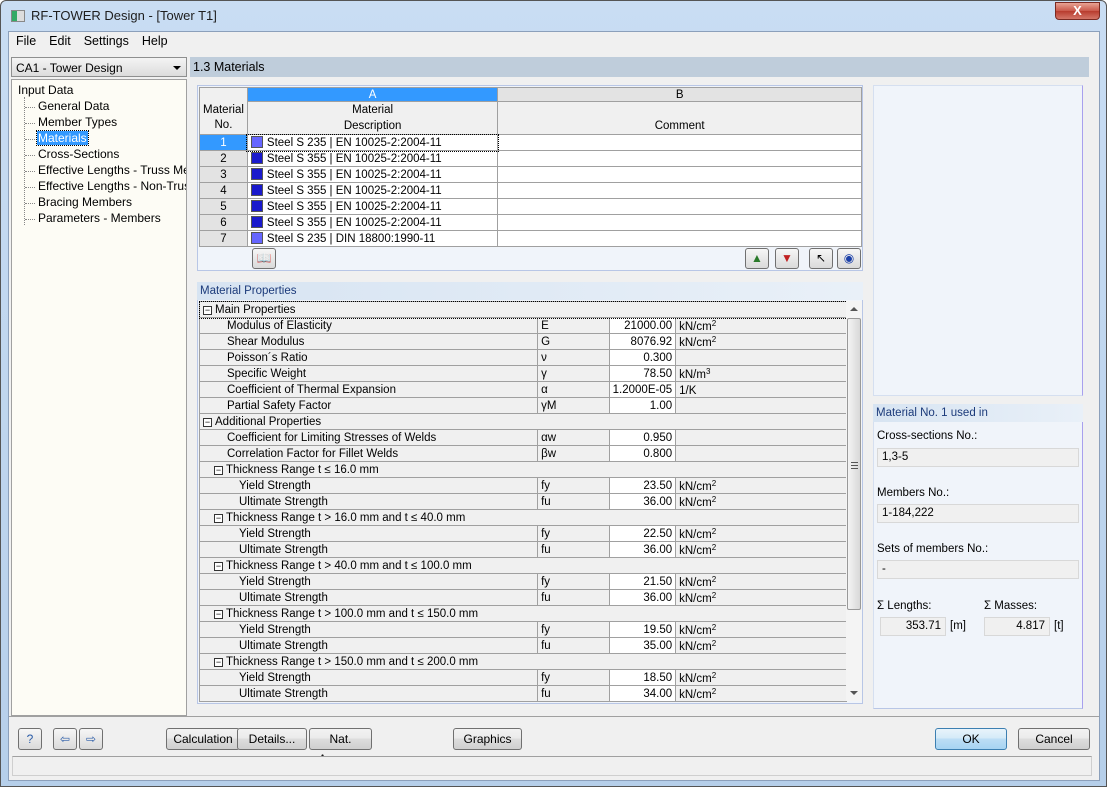  I want to click on column-letter-b: B, so click(679, 94).